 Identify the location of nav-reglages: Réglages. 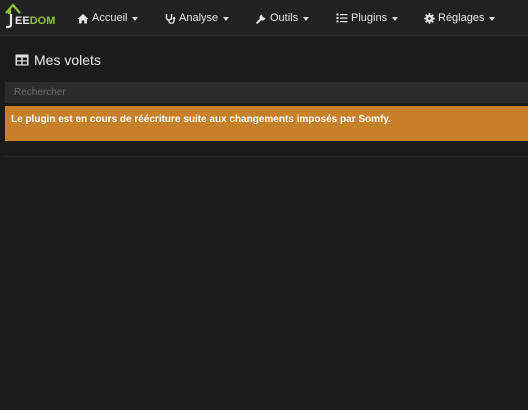
(460, 18).